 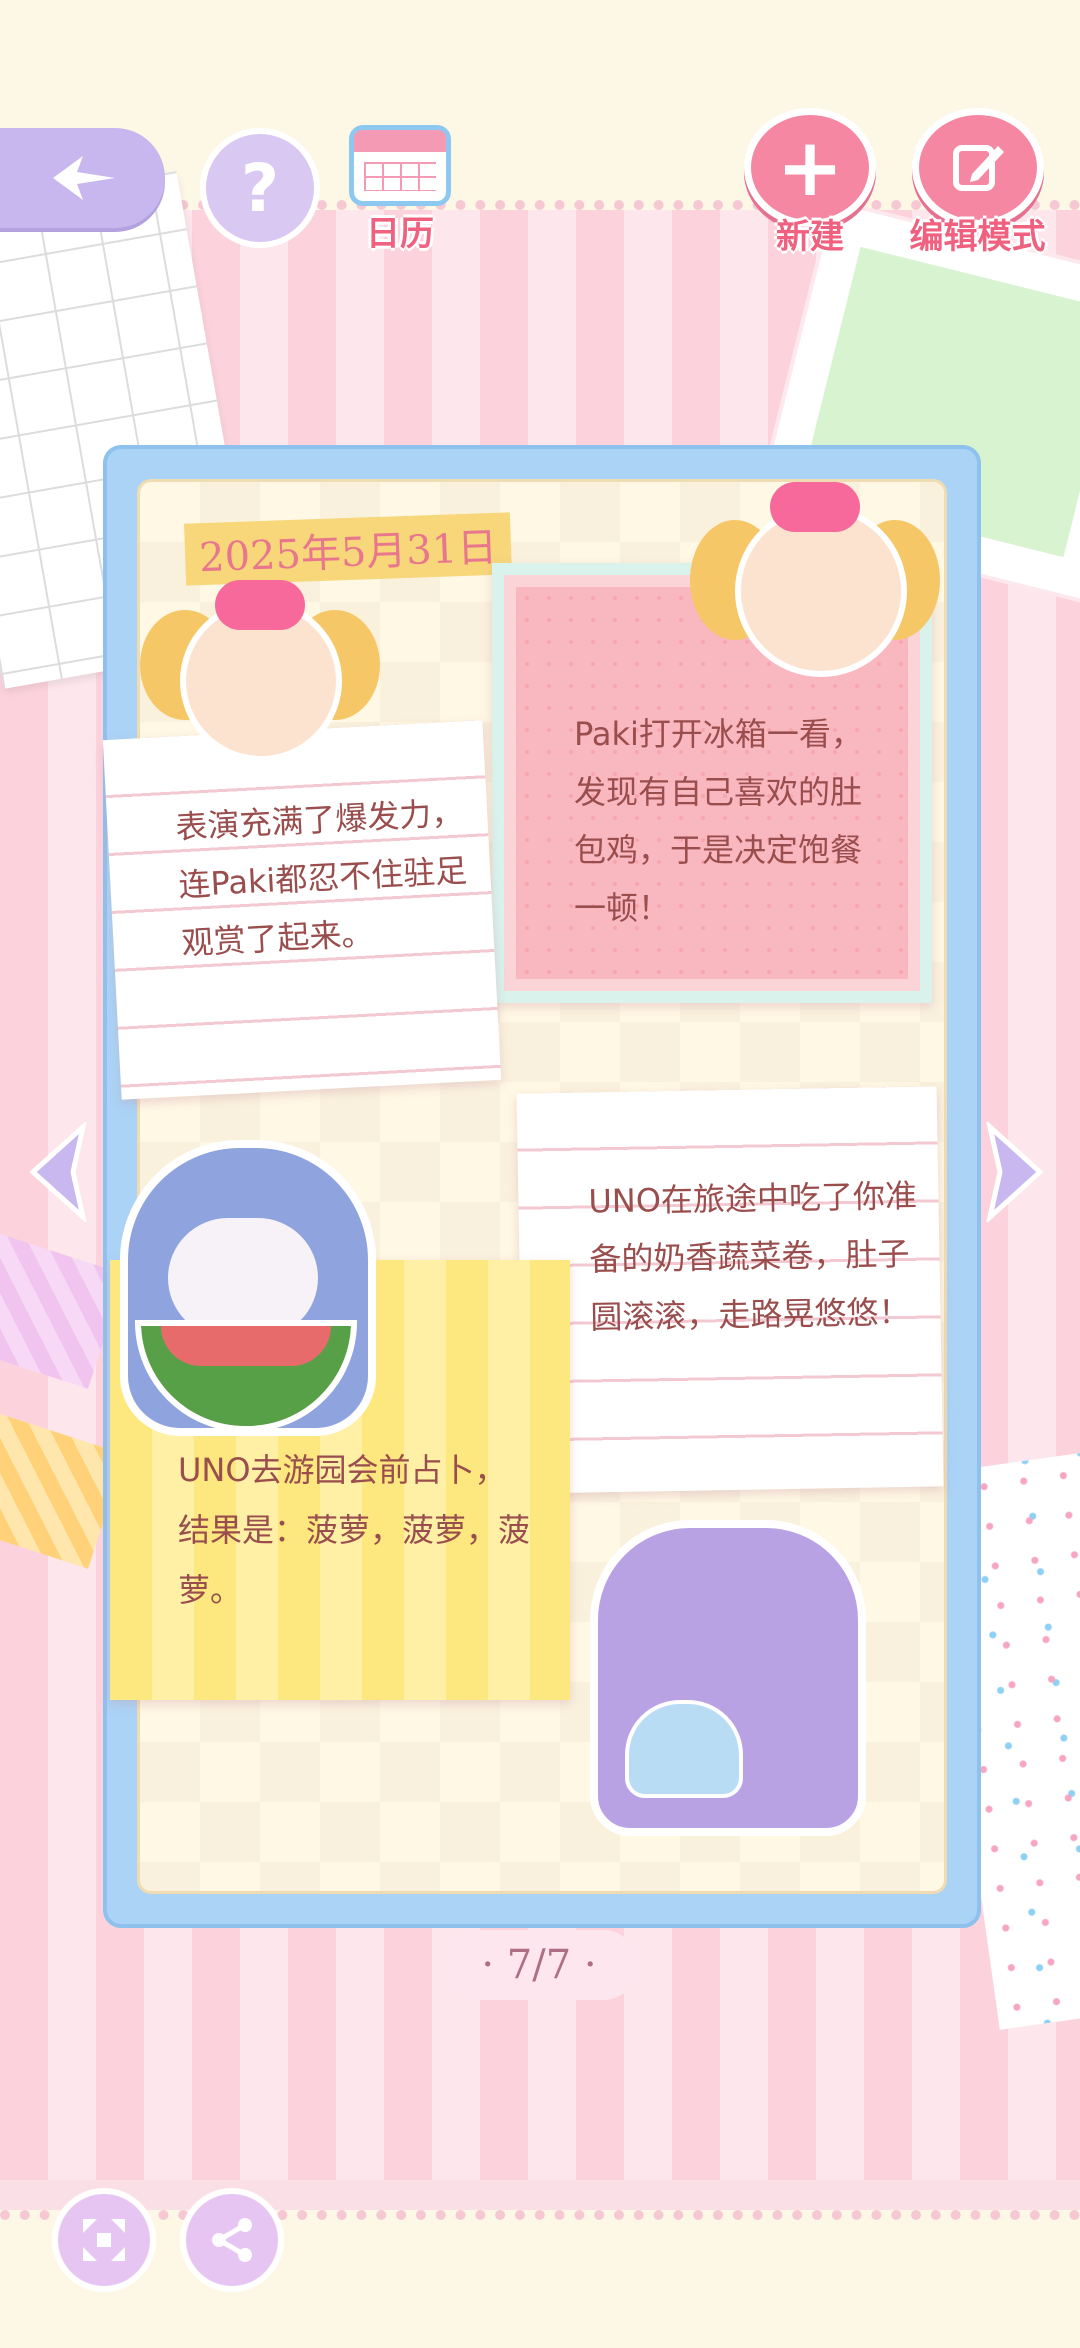 I want to click on share-icon, so click(x=232, y=2240).